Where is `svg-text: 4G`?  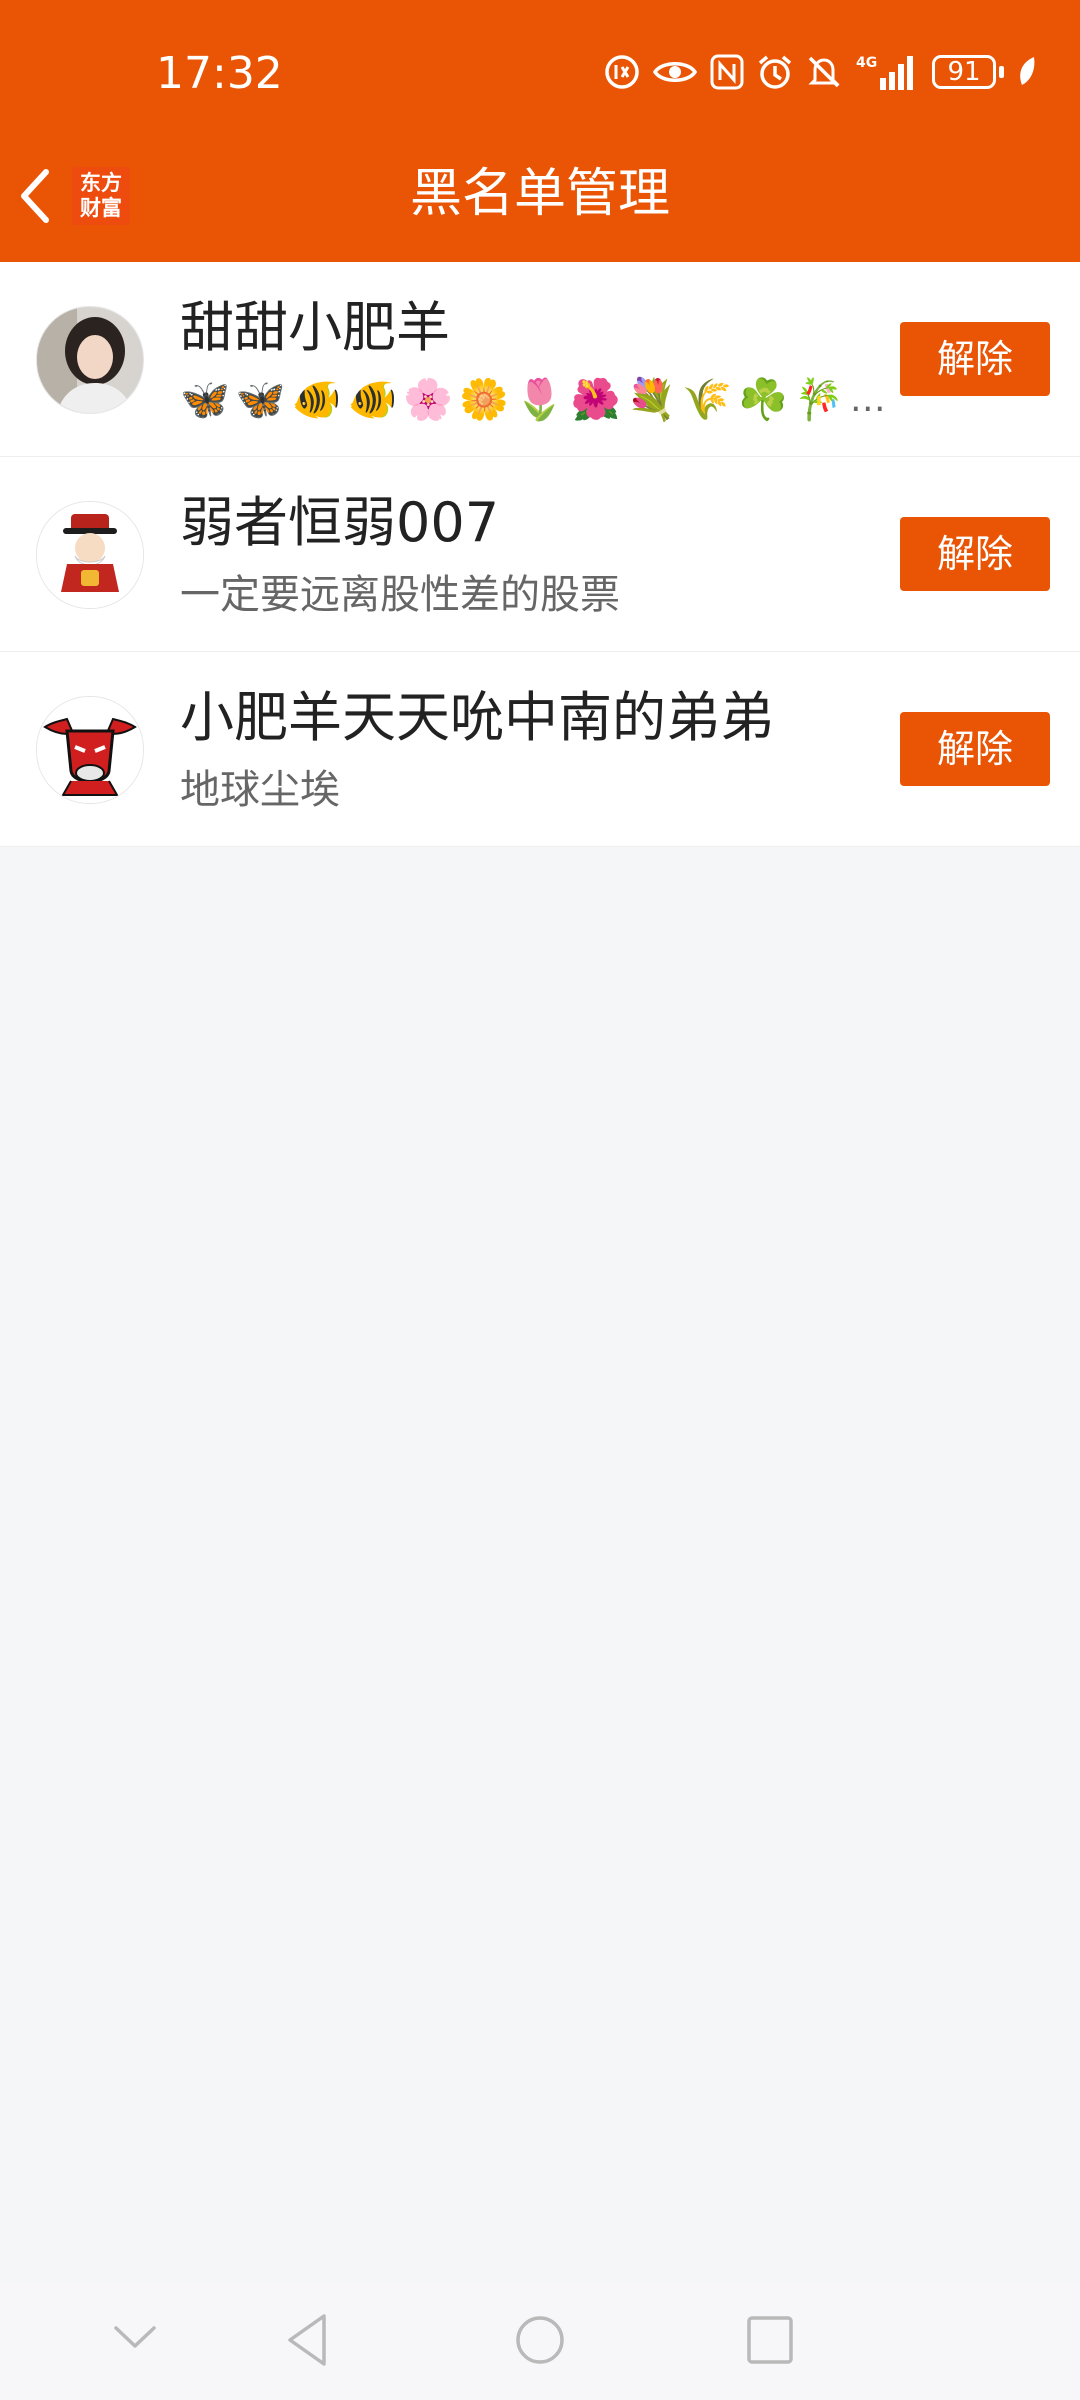
svg-text: 4G is located at coordinates (866, 63).